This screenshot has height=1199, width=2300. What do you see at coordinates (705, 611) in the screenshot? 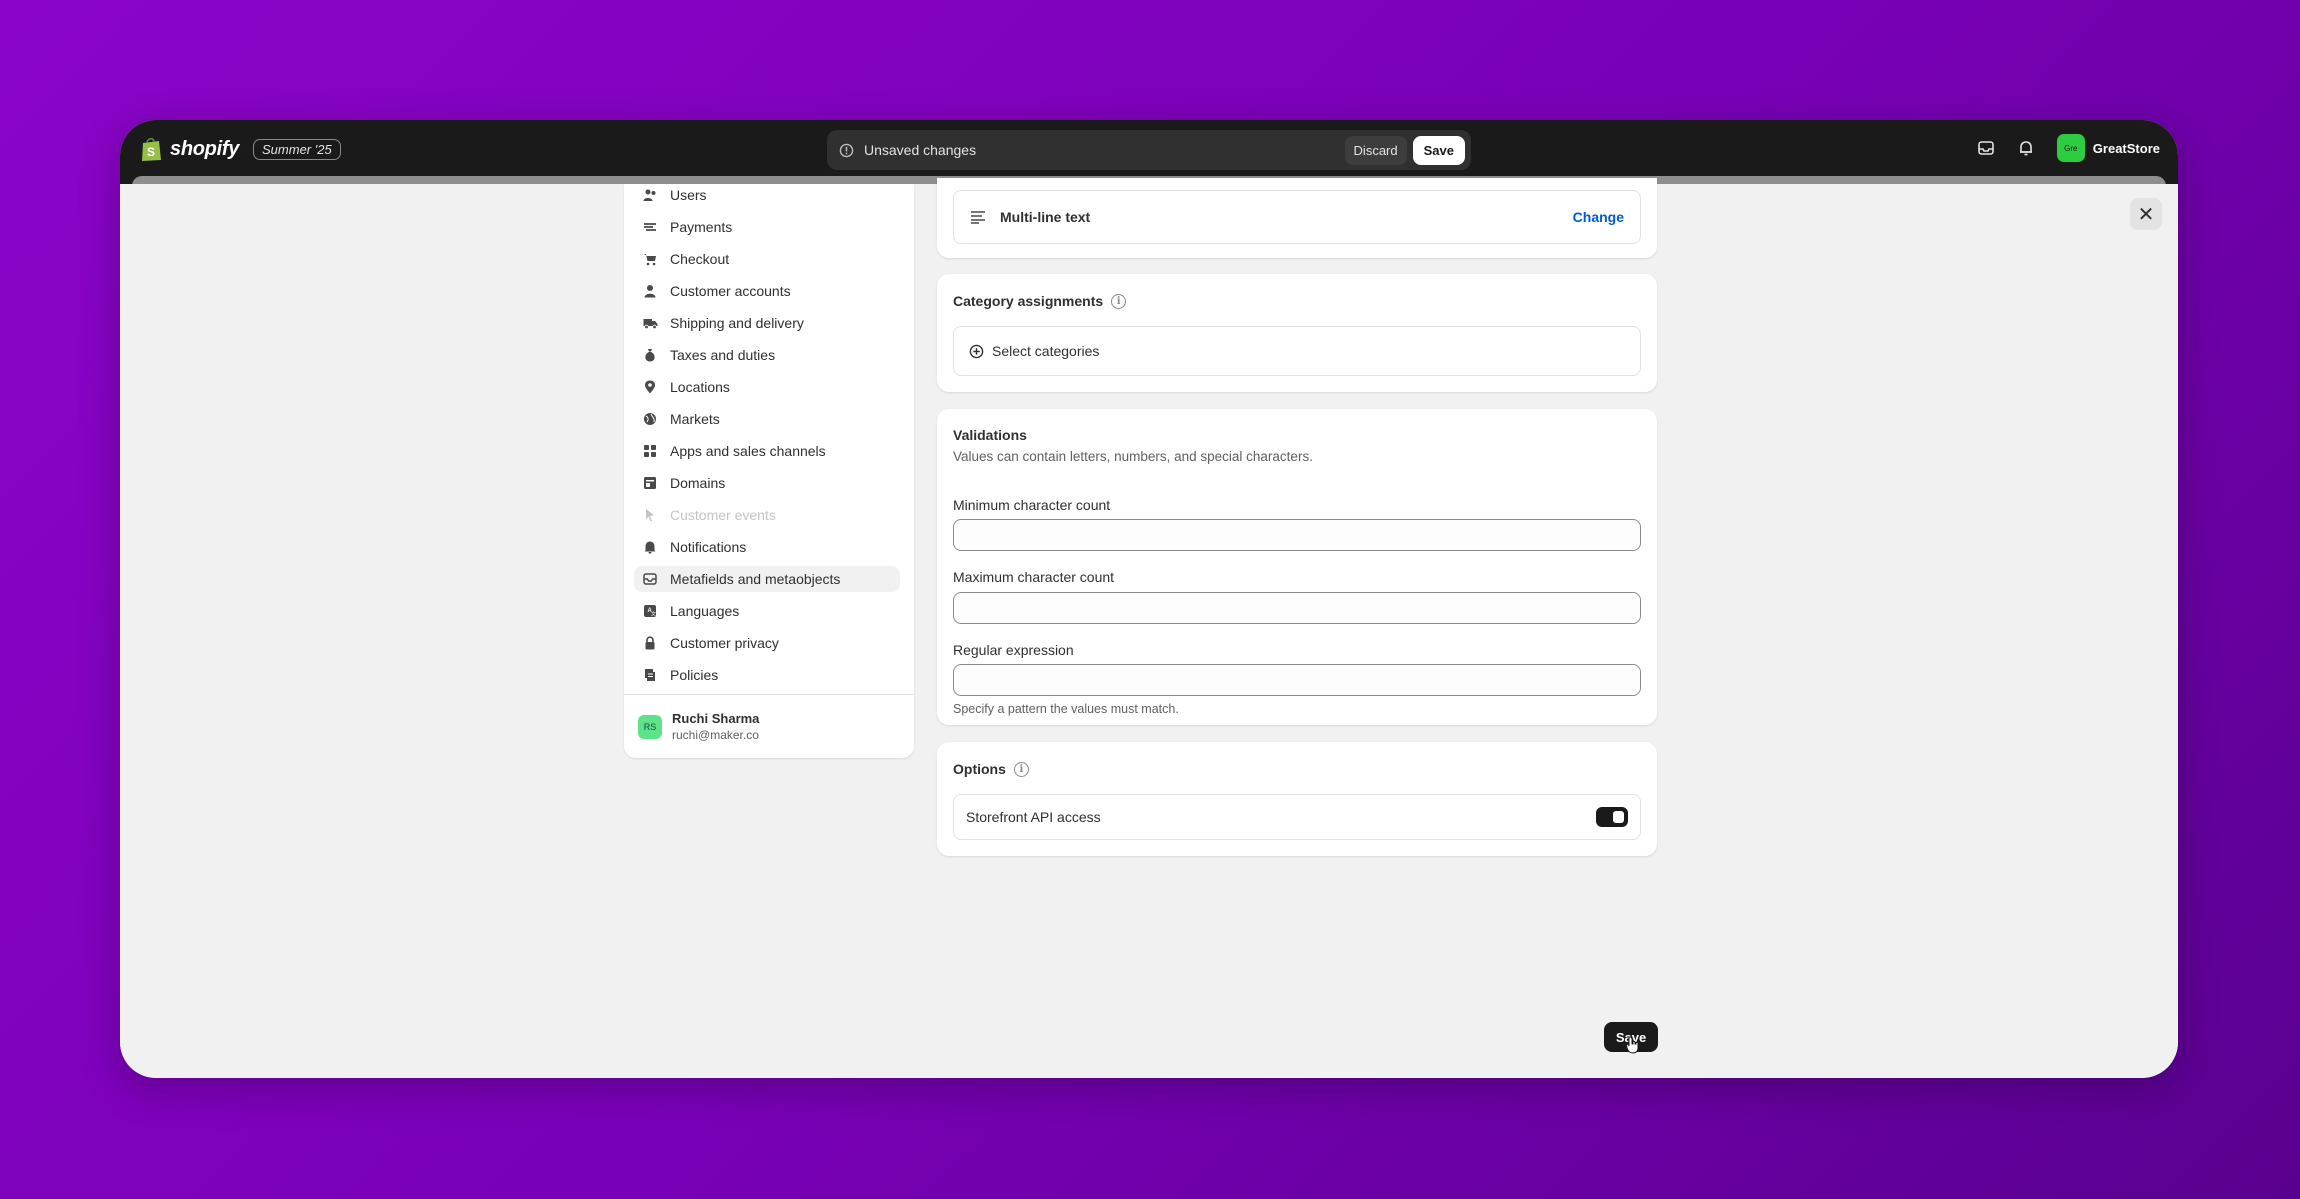
I see `sidebar-item-label: Languages` at bounding box center [705, 611].